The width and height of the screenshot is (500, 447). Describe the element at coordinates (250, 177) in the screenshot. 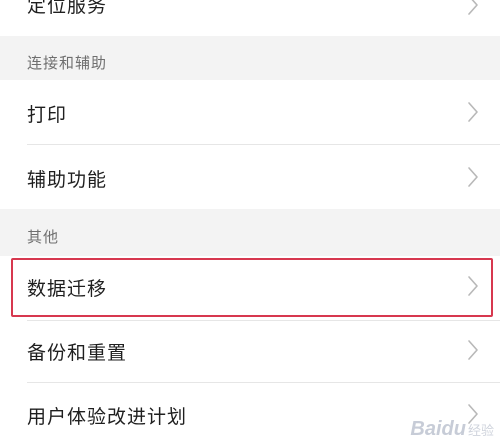

I see `settings-item-accessibility: 辅助功能` at that location.